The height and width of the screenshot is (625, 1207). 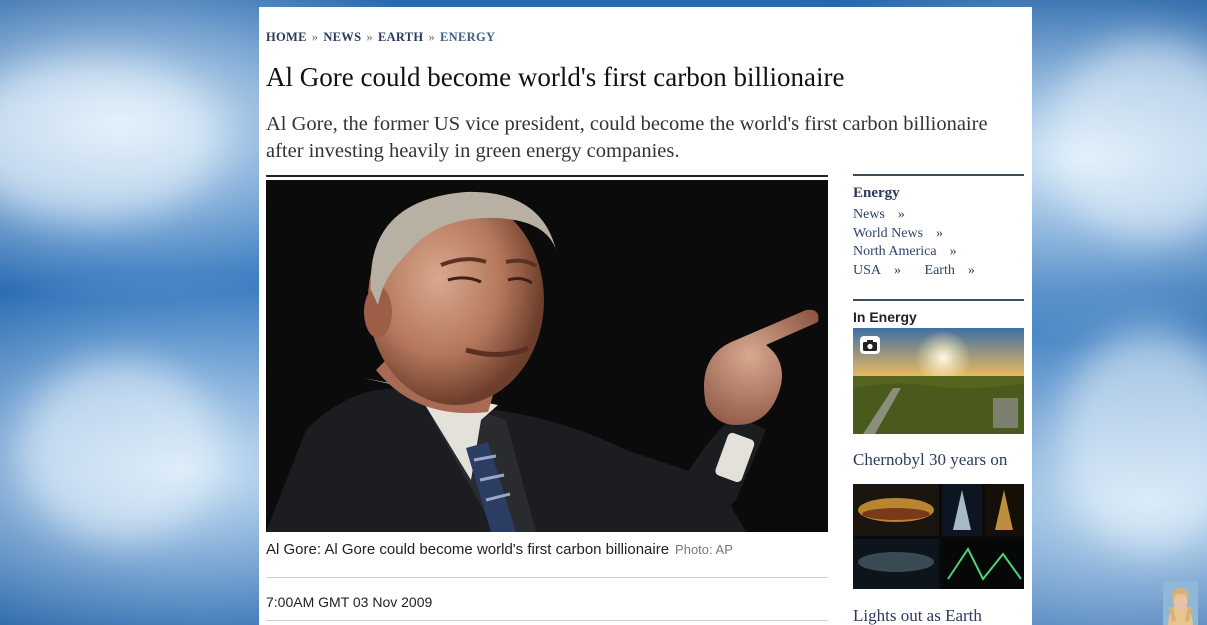 What do you see at coordinates (895, 251) in the screenshot?
I see `link-label: North America` at bounding box center [895, 251].